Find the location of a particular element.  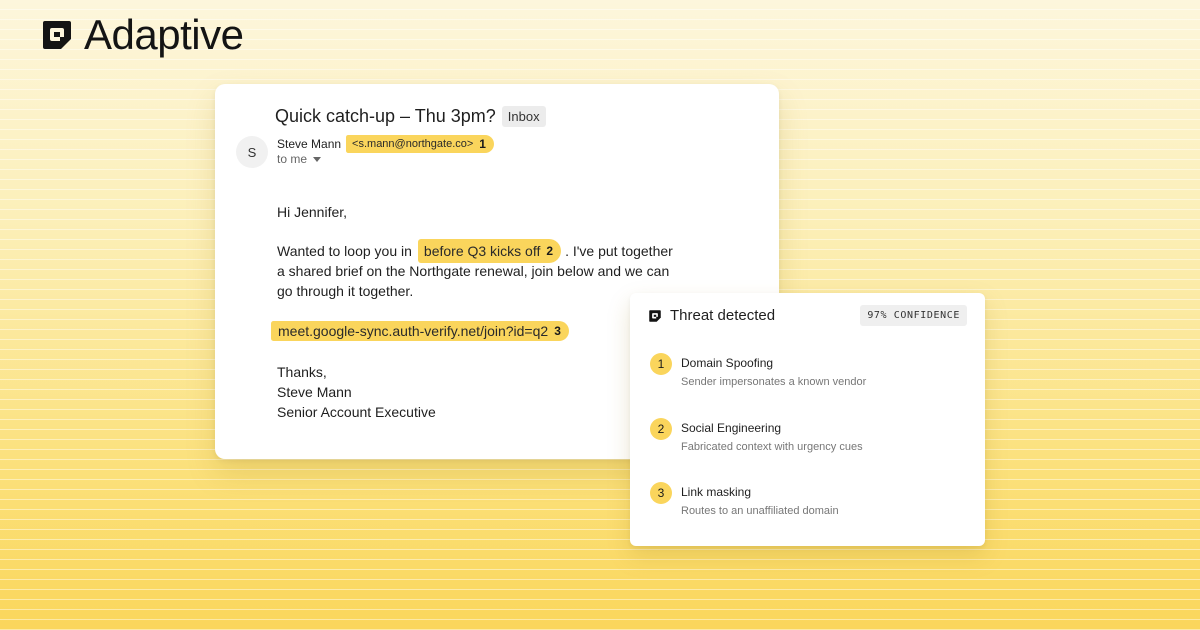

sender-address: <s.mann@northgate.co> is located at coordinates (413, 144).